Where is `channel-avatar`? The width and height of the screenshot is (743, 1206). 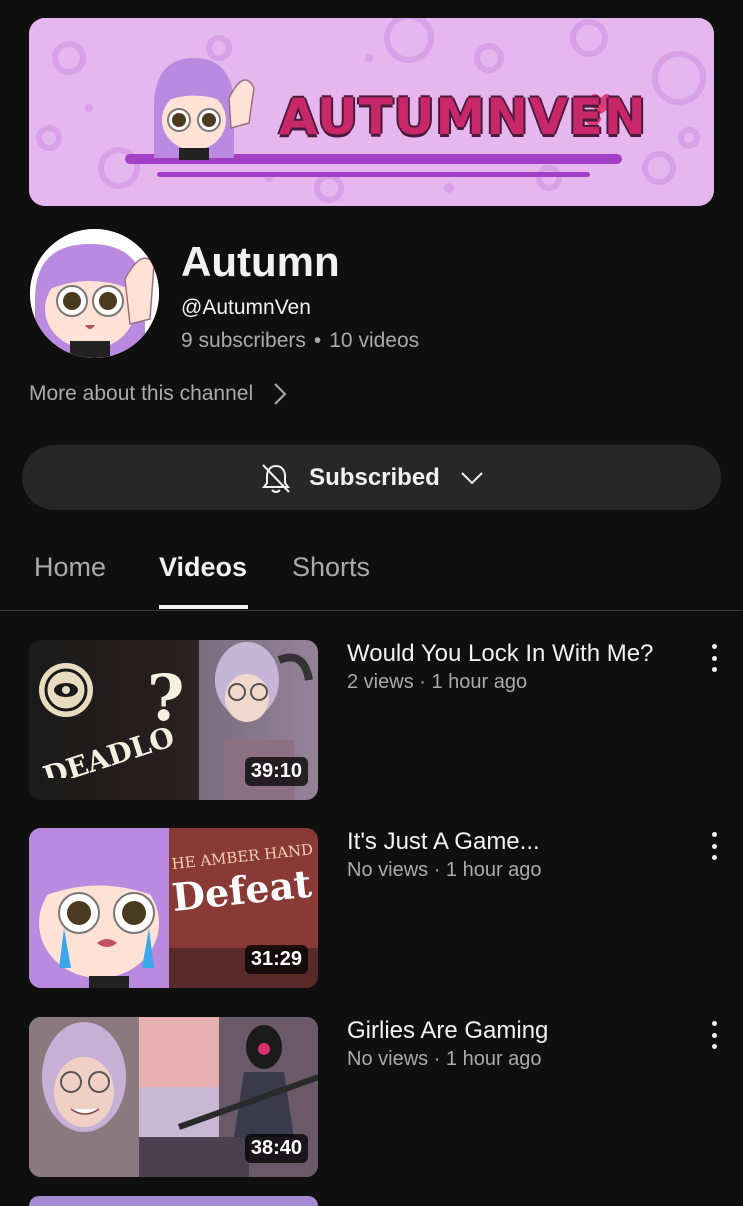
channel-avatar is located at coordinates (94, 293).